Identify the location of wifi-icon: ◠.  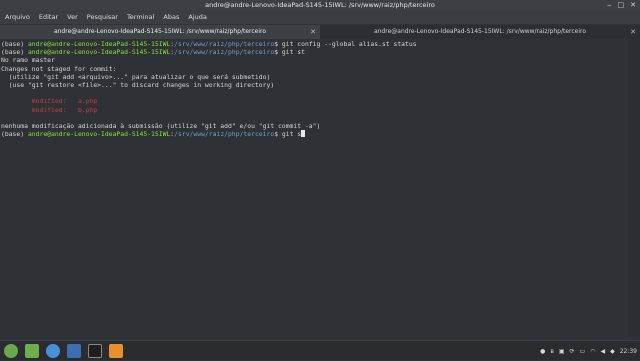
(592, 351).